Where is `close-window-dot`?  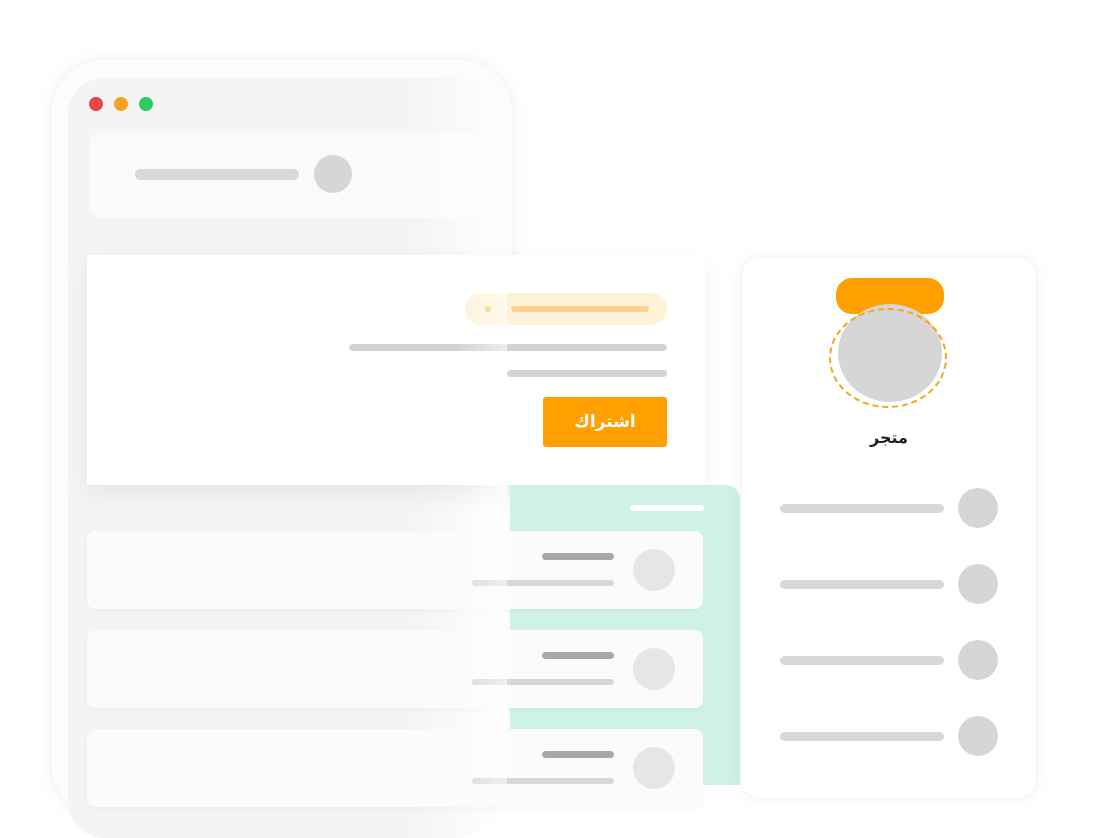 close-window-dot is located at coordinates (96, 104).